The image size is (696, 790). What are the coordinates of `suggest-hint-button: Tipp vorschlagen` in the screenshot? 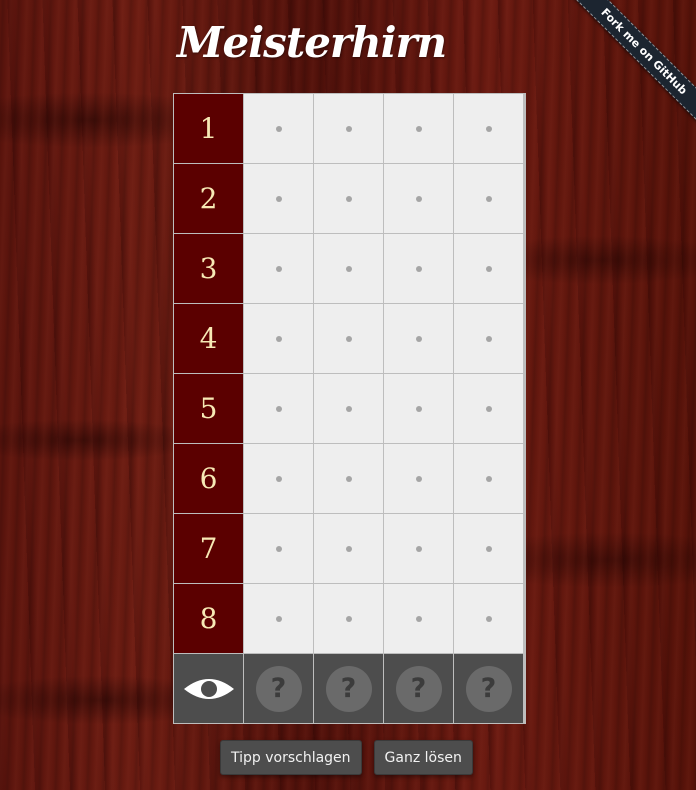 It's located at (291, 757).